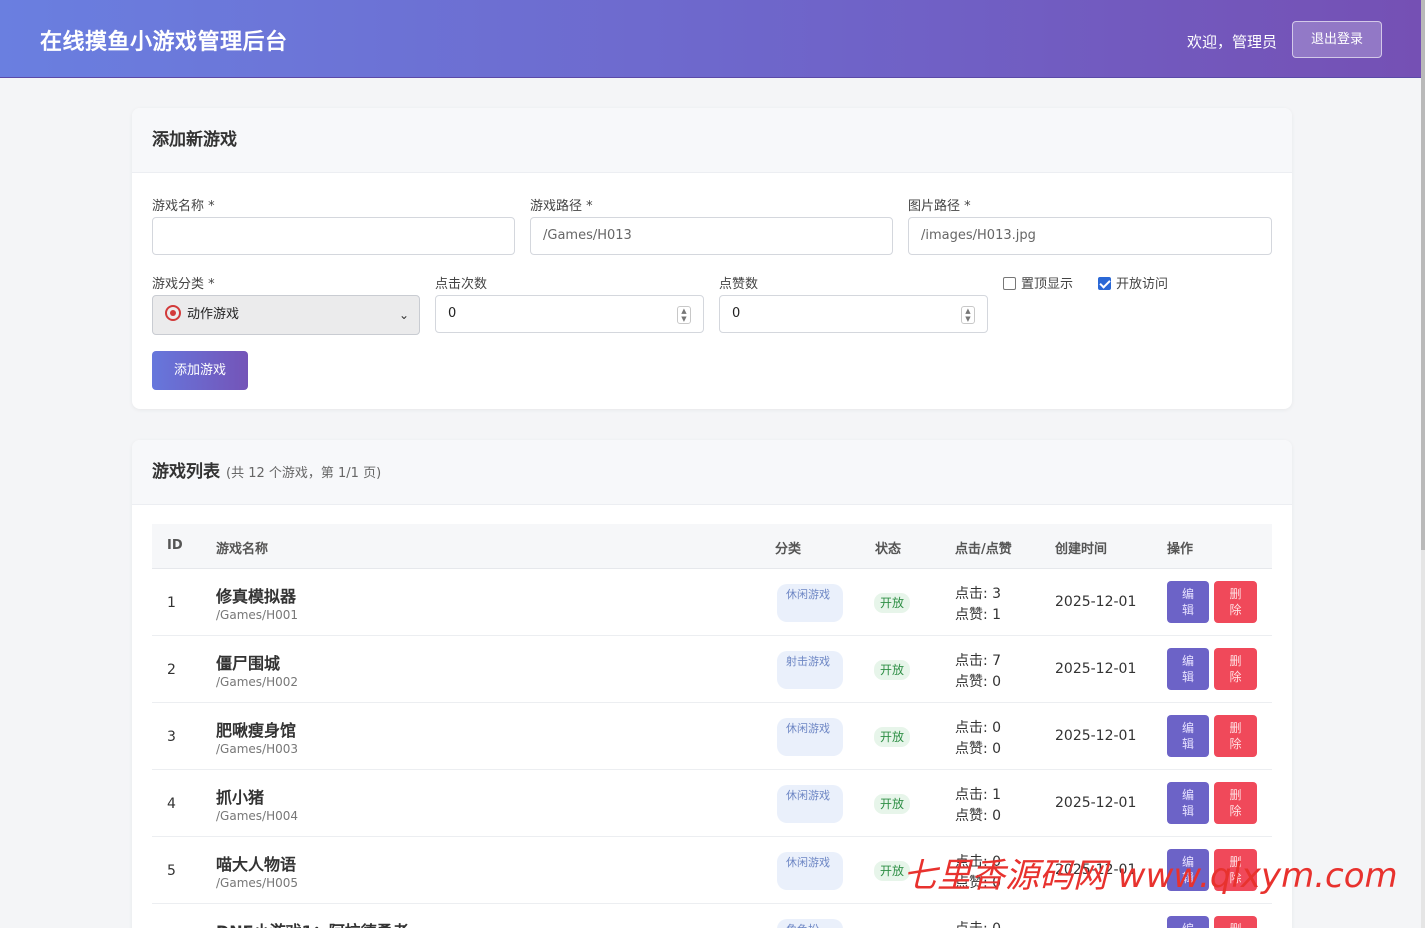 This screenshot has height=928, width=1425. I want to click on row-game-path: /Games/H003, so click(257, 749).